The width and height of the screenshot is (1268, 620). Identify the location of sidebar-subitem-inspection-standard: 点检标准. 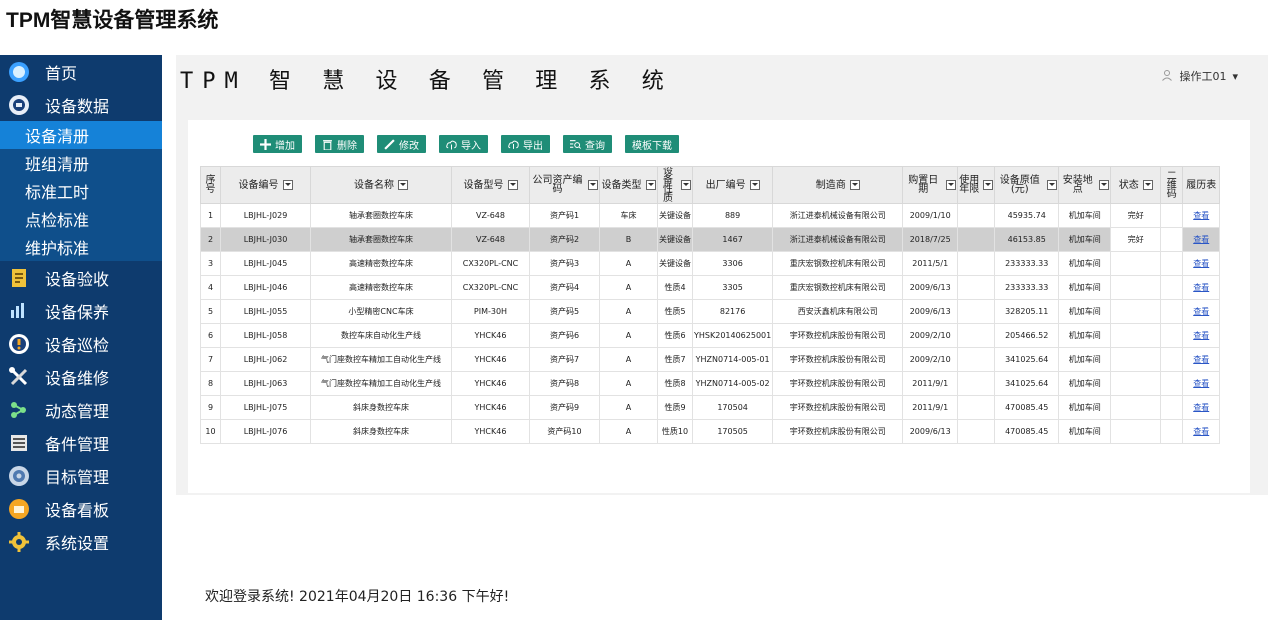
(81, 219).